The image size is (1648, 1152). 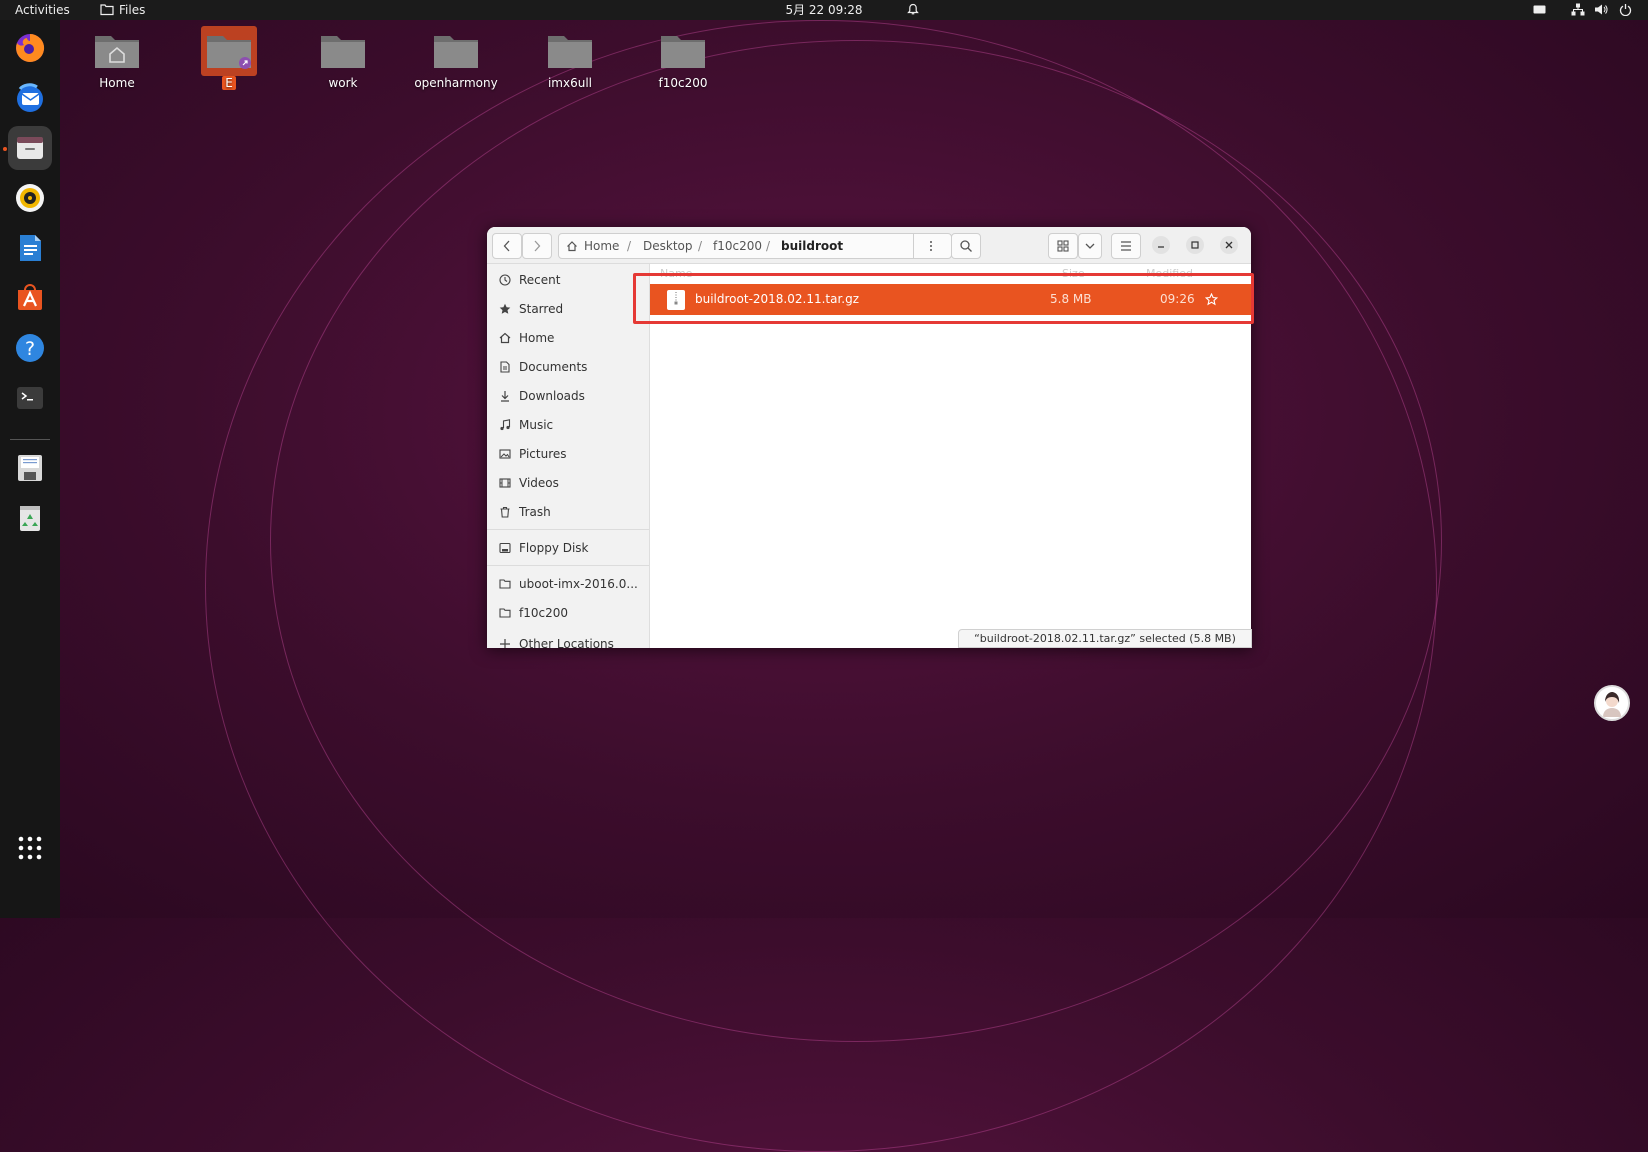 I want to click on sidebar-item-documents: Documents, so click(x=568, y=367).